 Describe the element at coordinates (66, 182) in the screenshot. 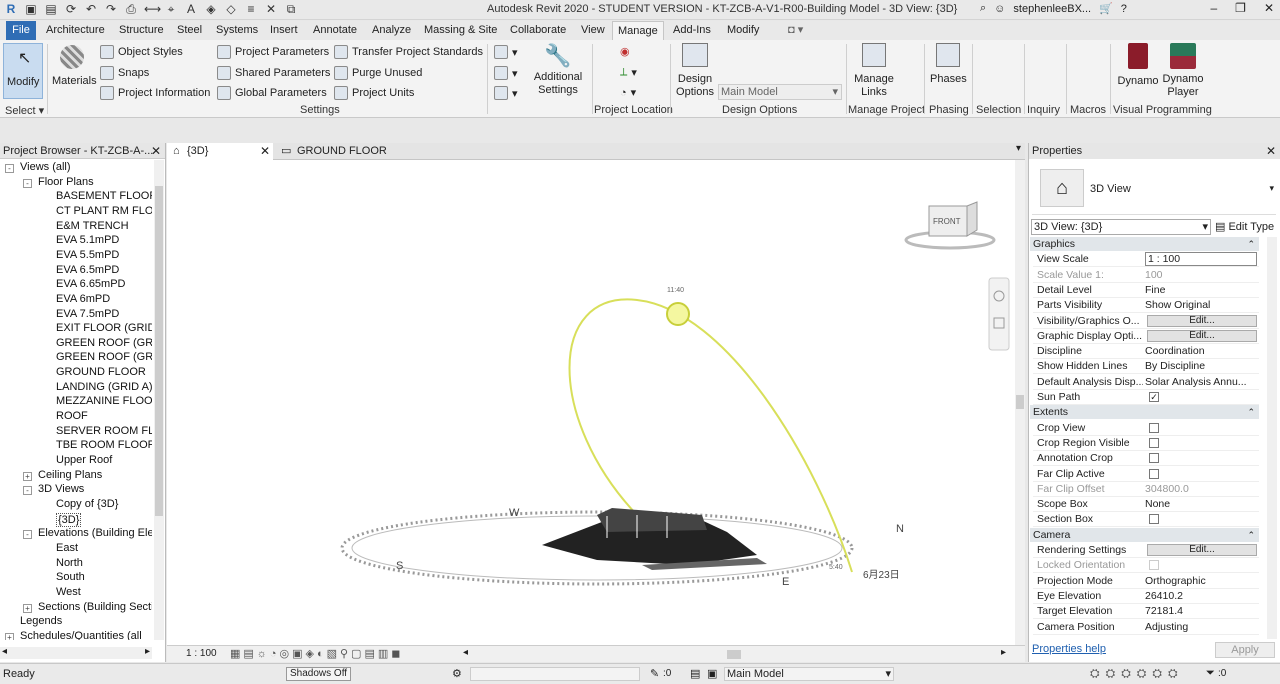

I see `browser-item: Floor Plans` at that location.